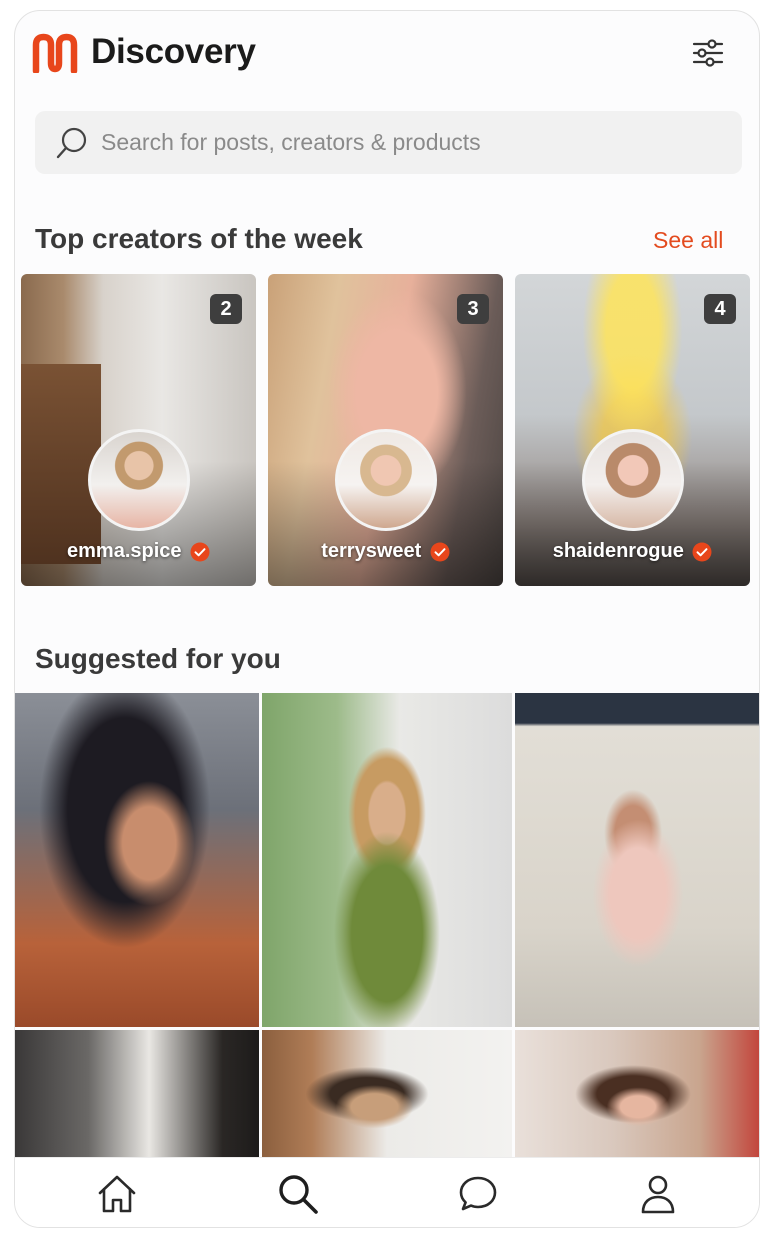 The image size is (768, 1237). Describe the element at coordinates (158, 658) in the screenshot. I see `section-title-suggested: Suggested for you` at that location.